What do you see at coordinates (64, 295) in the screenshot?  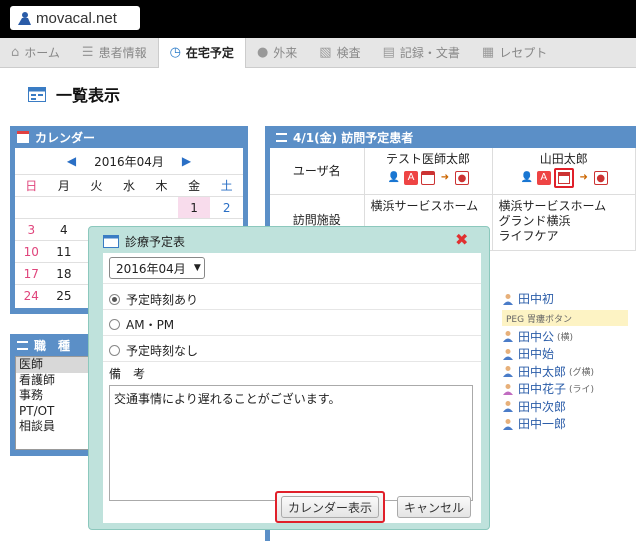 I see `calendar-day: 25` at bounding box center [64, 295].